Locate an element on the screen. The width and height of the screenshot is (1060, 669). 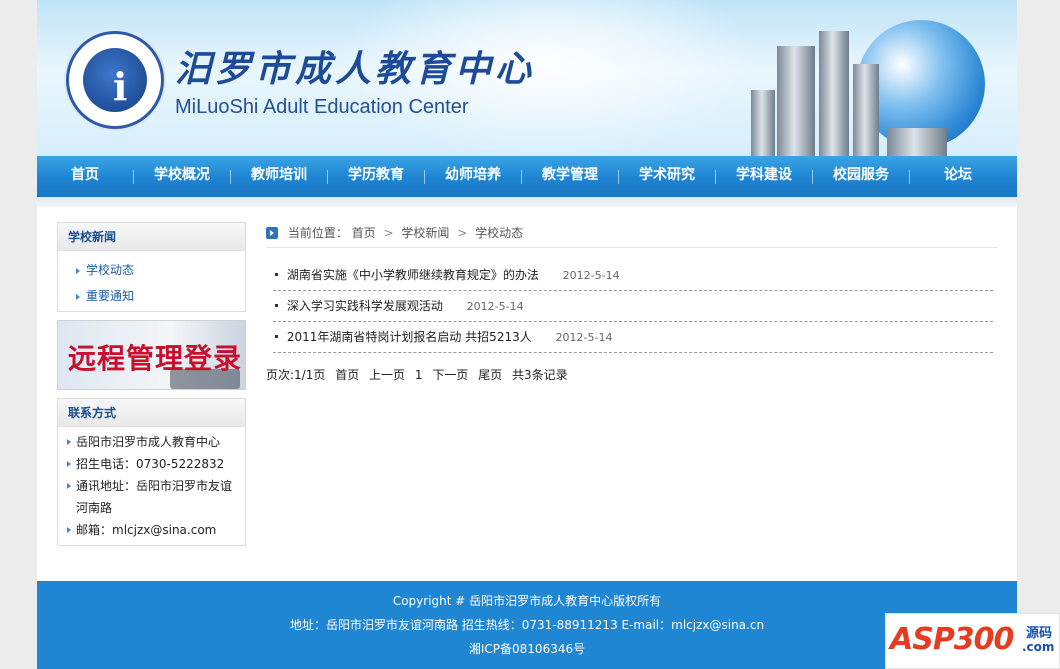
logo-emblem: i is located at coordinates (115, 80).